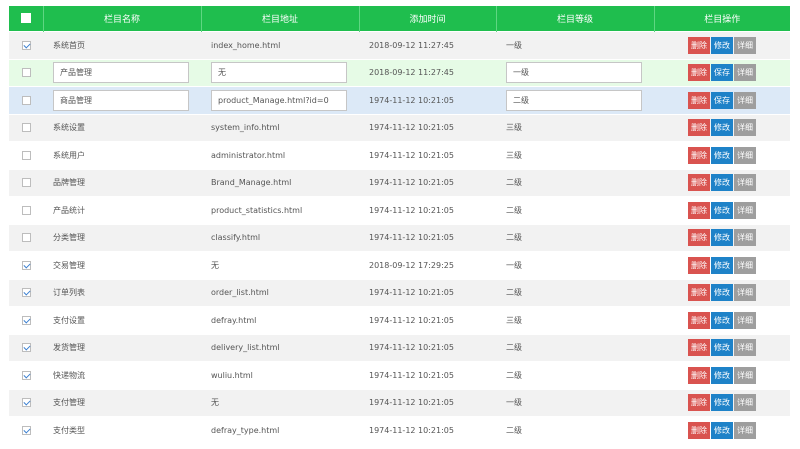  What do you see at coordinates (280, 292) in the screenshot?
I see `row-url: order_list.html` at bounding box center [280, 292].